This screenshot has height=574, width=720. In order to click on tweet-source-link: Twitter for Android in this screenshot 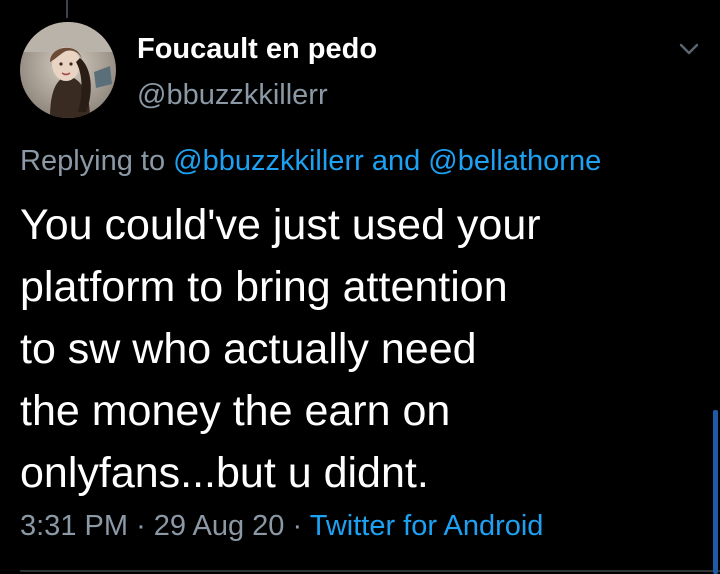, I will do `click(427, 526)`.